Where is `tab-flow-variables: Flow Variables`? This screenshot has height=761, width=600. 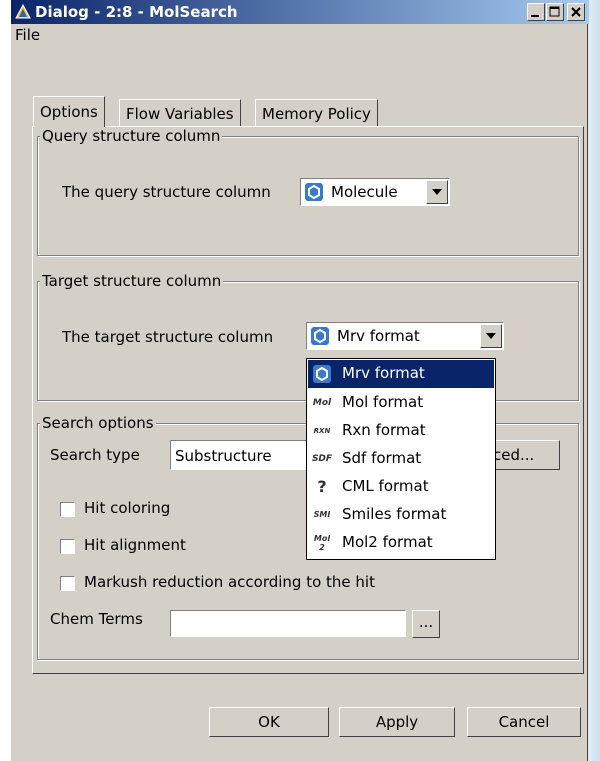 tab-flow-variables: Flow Variables is located at coordinates (180, 113).